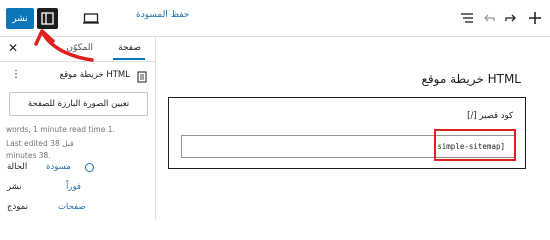  I want to click on document-more-icon: ⋮, so click(16, 74).